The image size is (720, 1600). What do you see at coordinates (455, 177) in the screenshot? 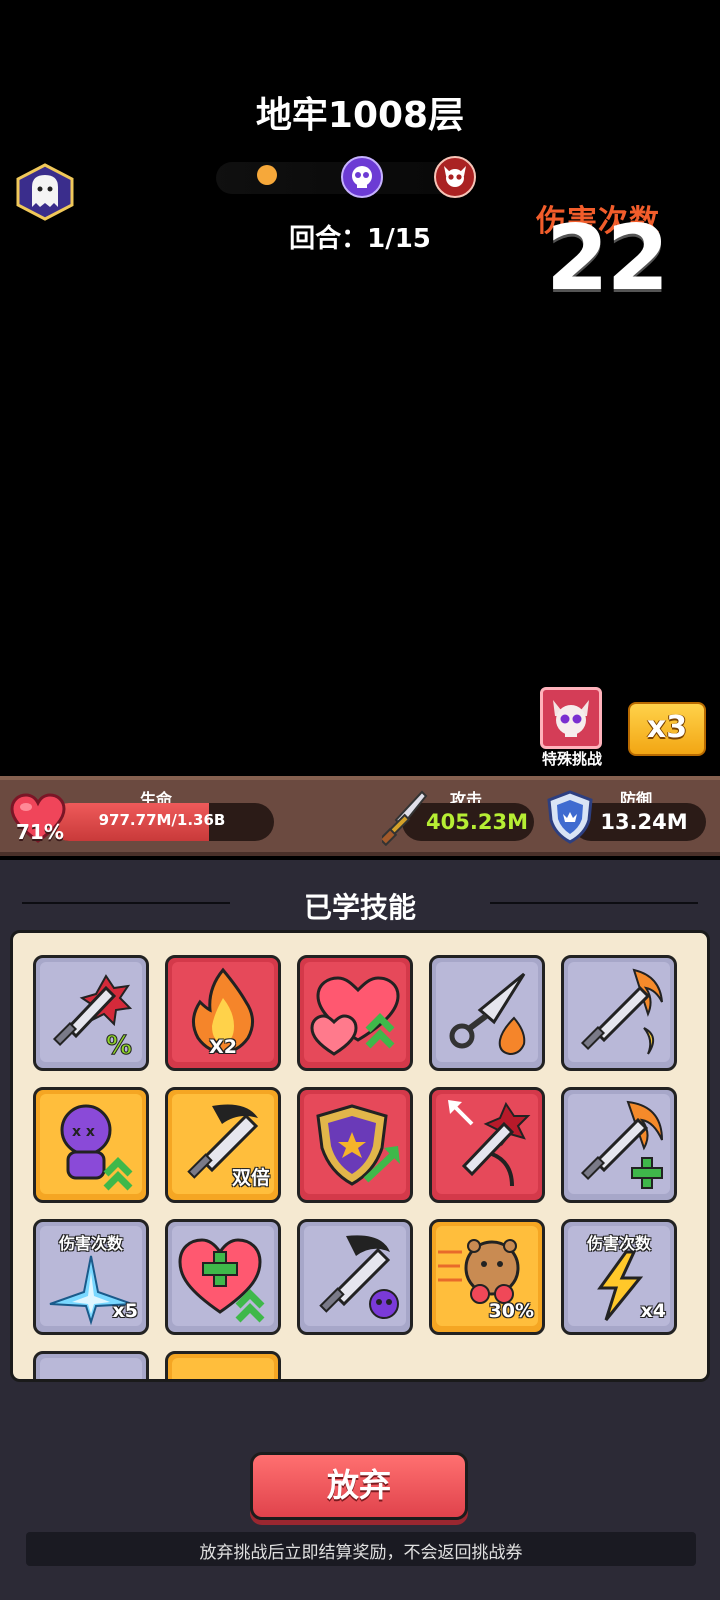
I see `boss-skull-icon` at bounding box center [455, 177].